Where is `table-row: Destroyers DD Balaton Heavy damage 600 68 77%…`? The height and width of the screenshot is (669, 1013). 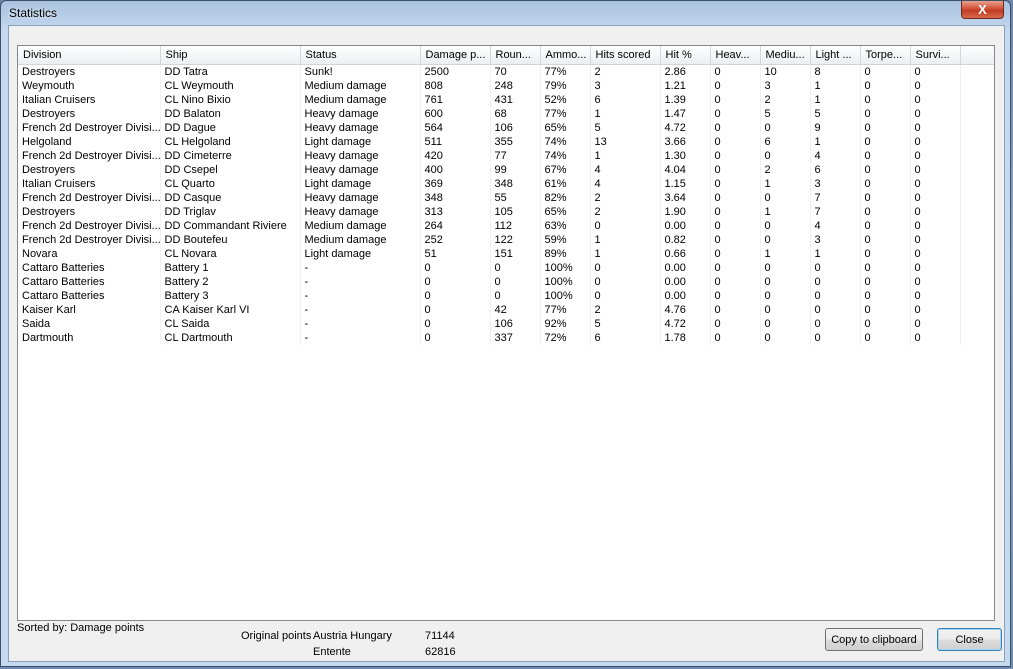
table-row: Destroyers DD Balaton Heavy damage 600 68 77%… is located at coordinates (506, 113).